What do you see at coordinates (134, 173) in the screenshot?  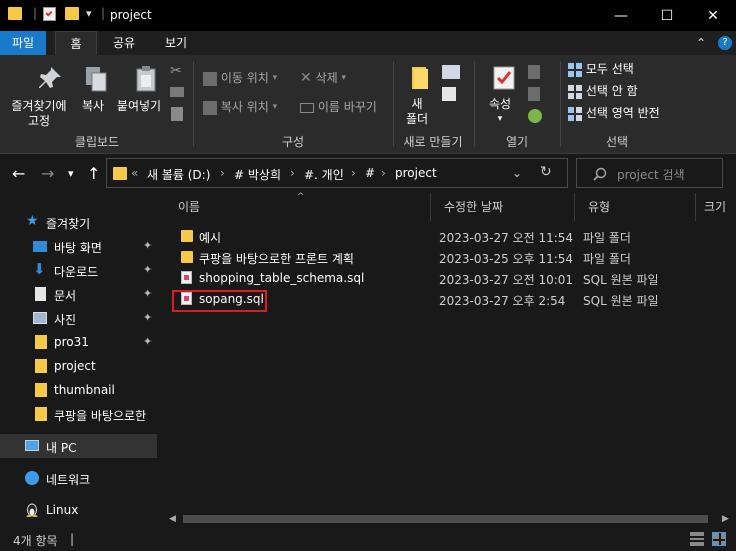 I see `breadcrumb-overflow: «` at bounding box center [134, 173].